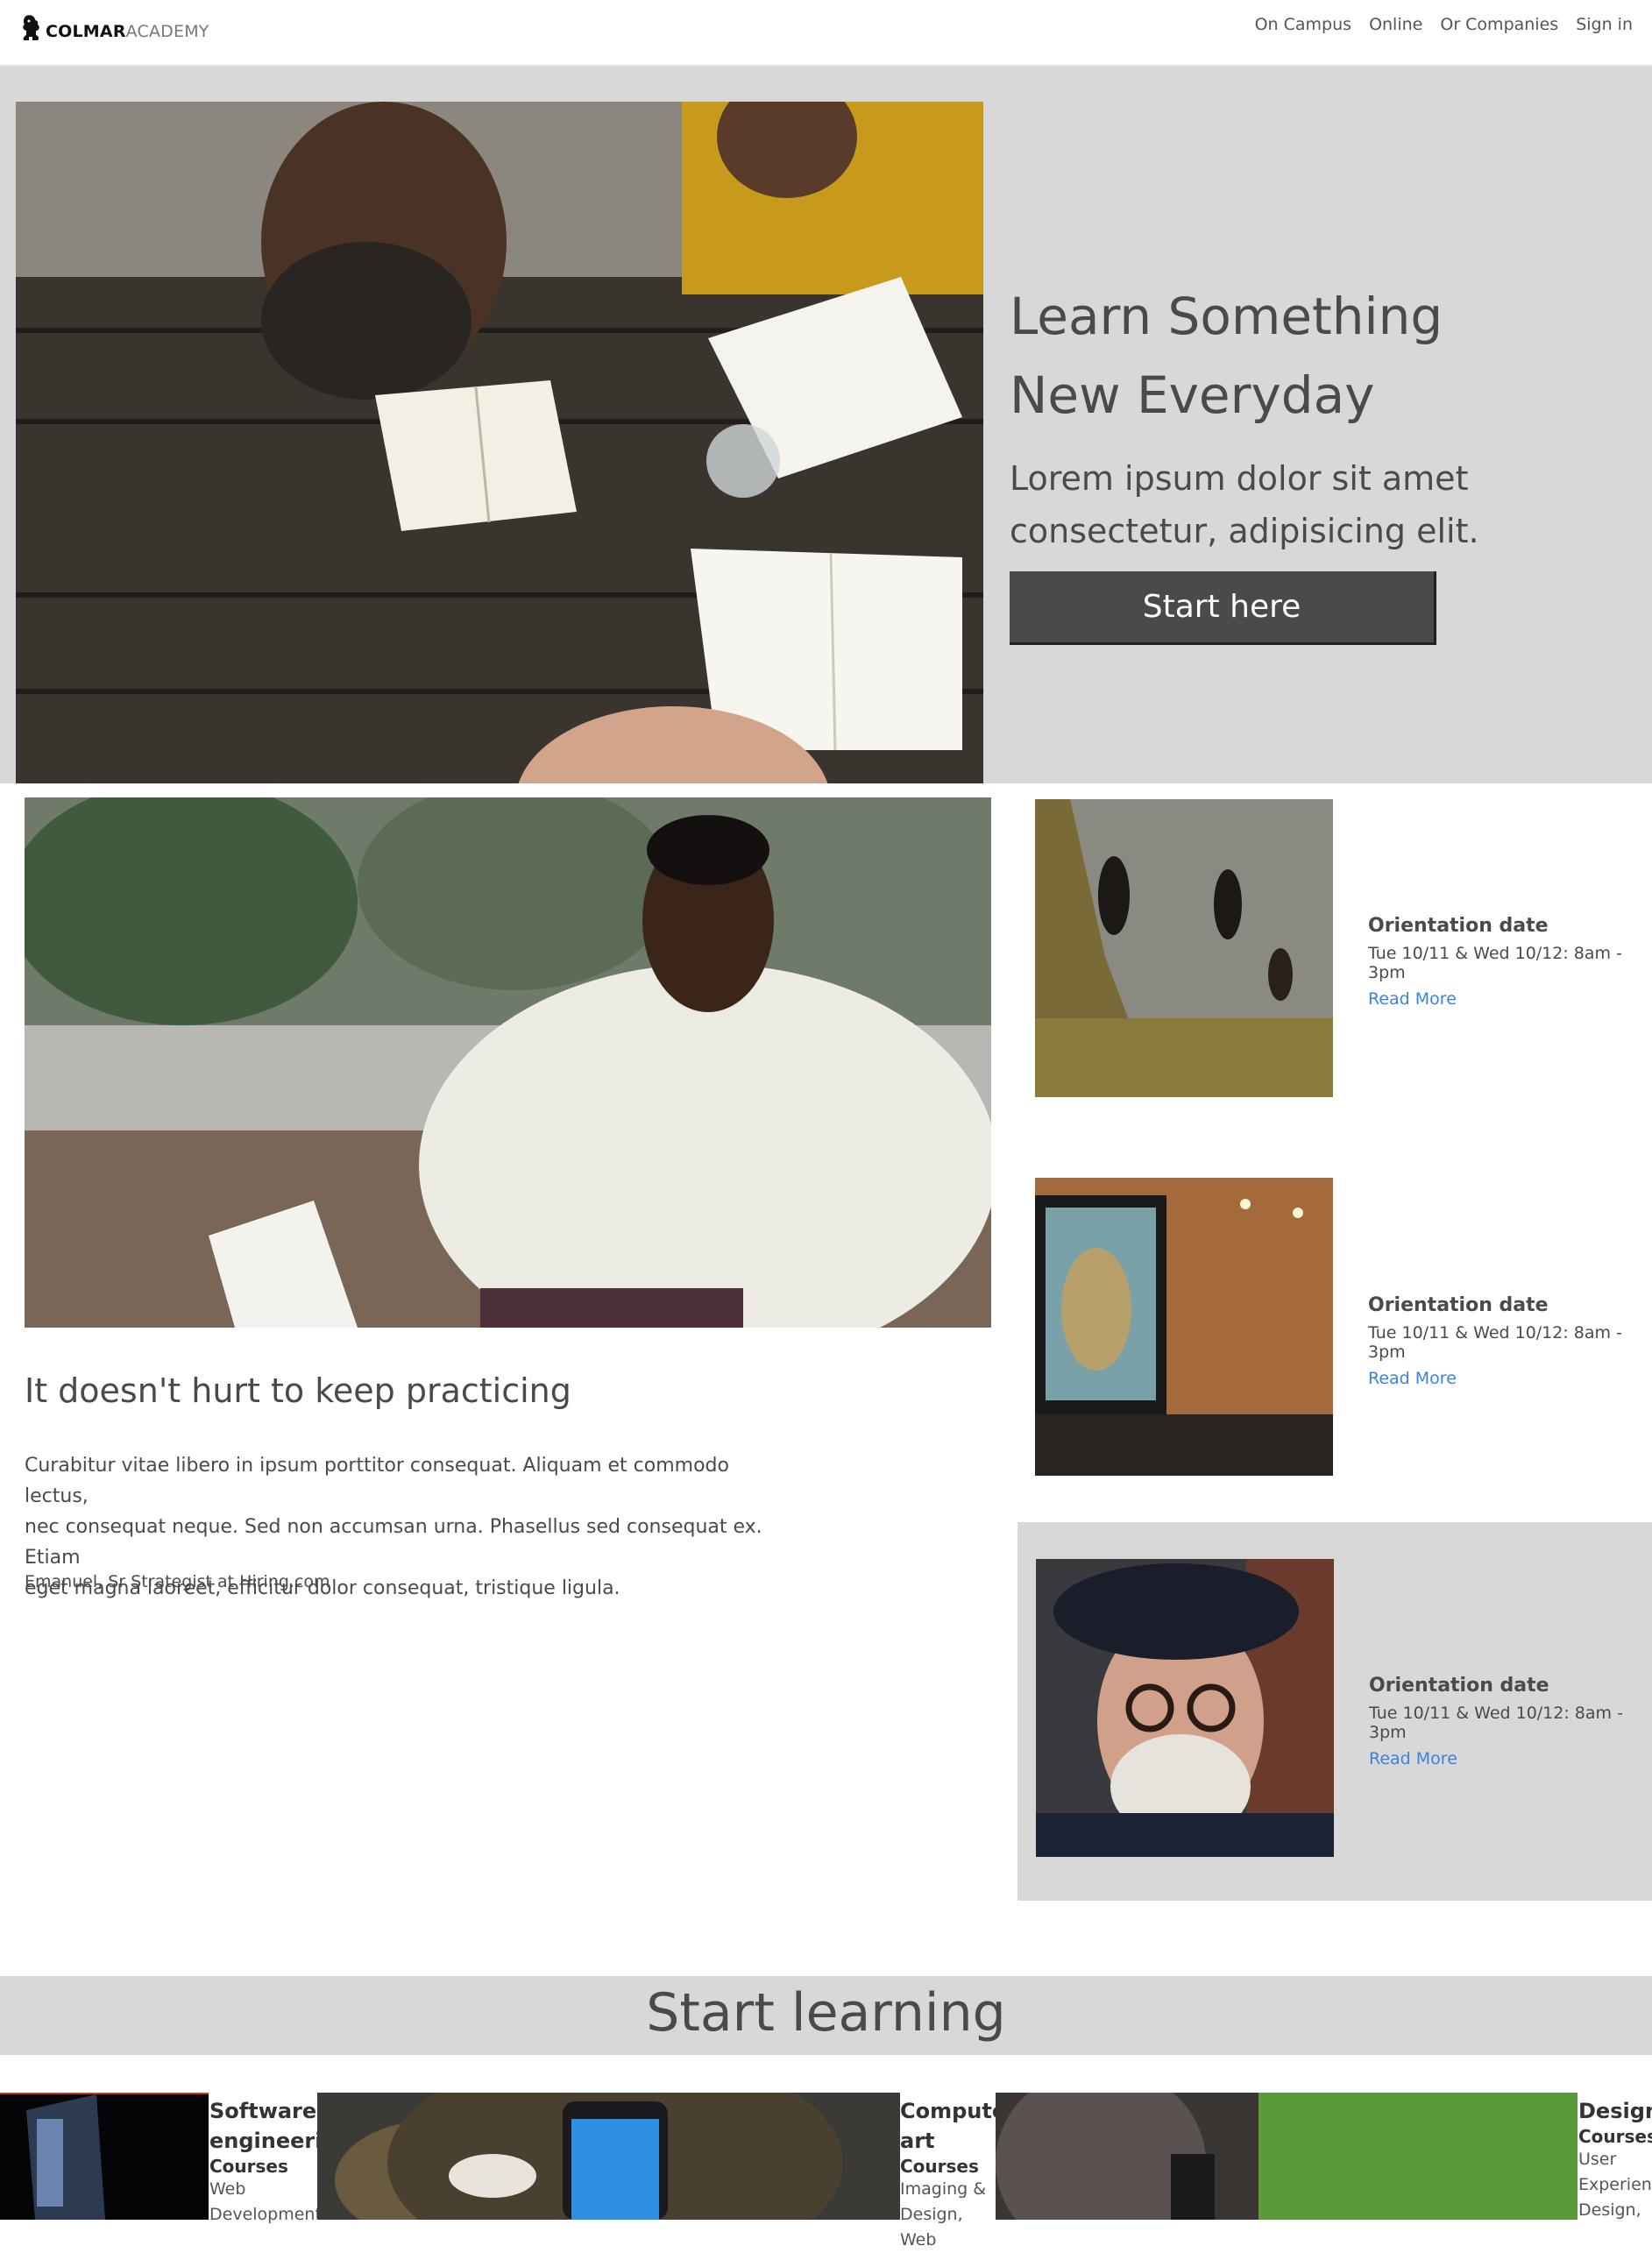 The width and height of the screenshot is (1652, 2253). I want to click on nav-link-on-campus: On Campus, so click(1303, 24).